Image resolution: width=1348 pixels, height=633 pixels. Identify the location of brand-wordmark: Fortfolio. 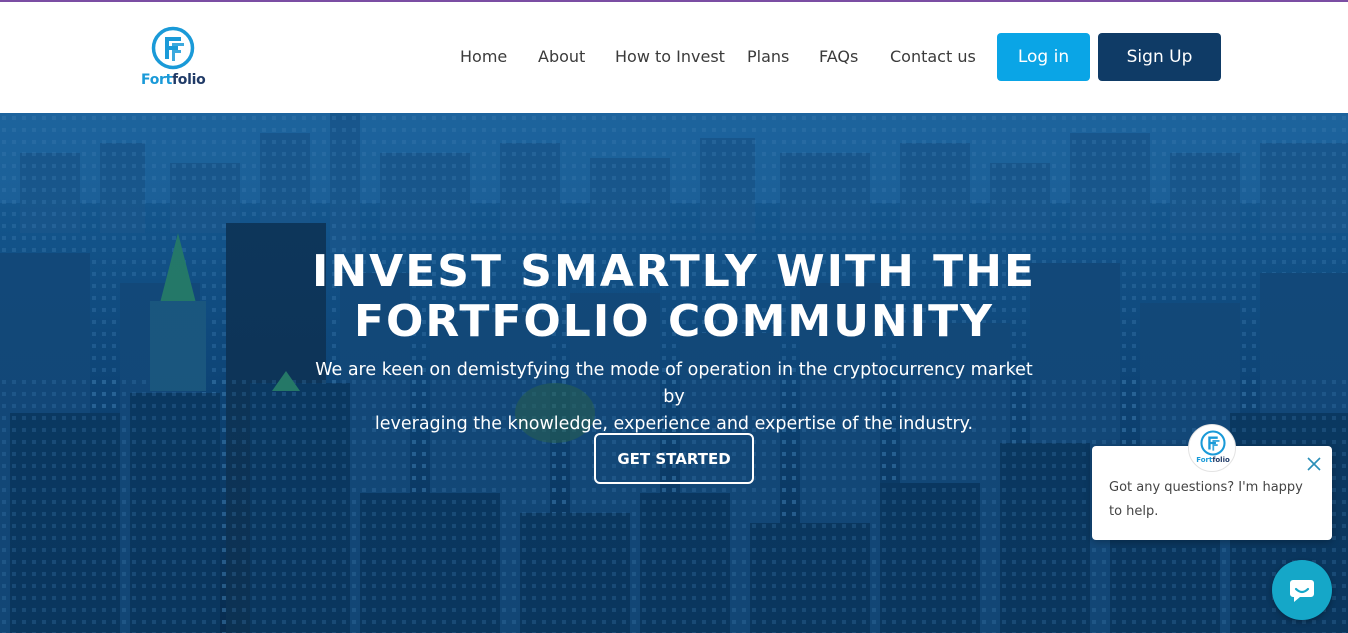
(173, 80).